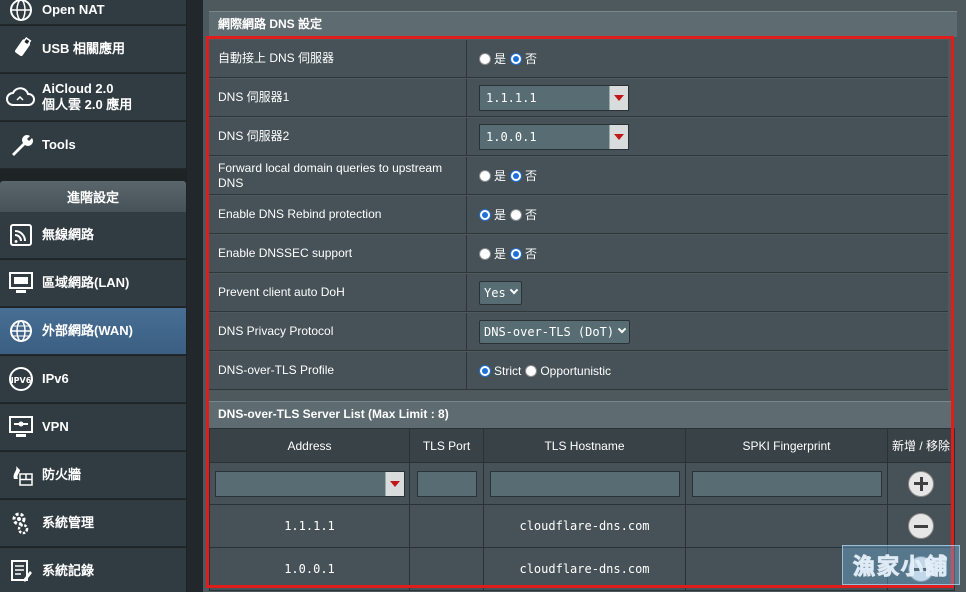 Image resolution: width=966 pixels, height=592 pixels. I want to click on sidebar-item-lan: 區域網路(LAN), so click(93, 283).